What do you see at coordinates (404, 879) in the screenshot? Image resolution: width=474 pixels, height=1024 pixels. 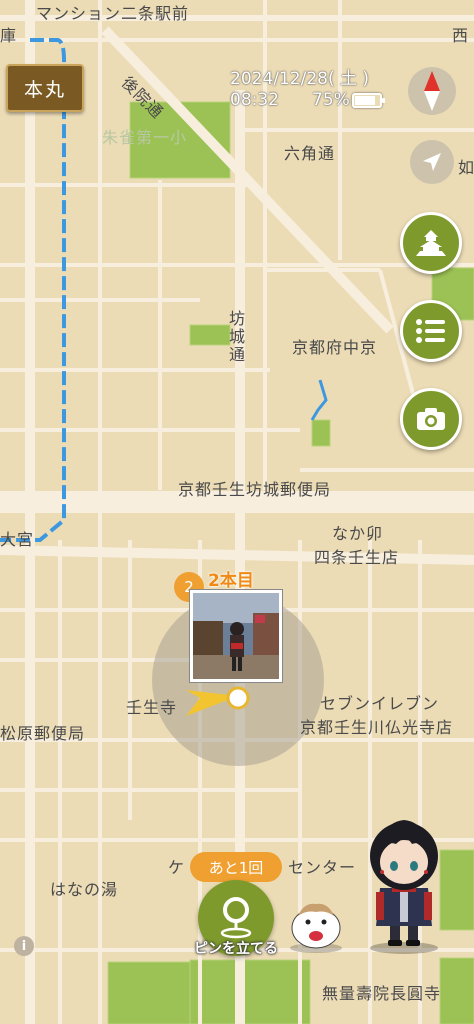 I see `chibi-character` at bounding box center [404, 879].